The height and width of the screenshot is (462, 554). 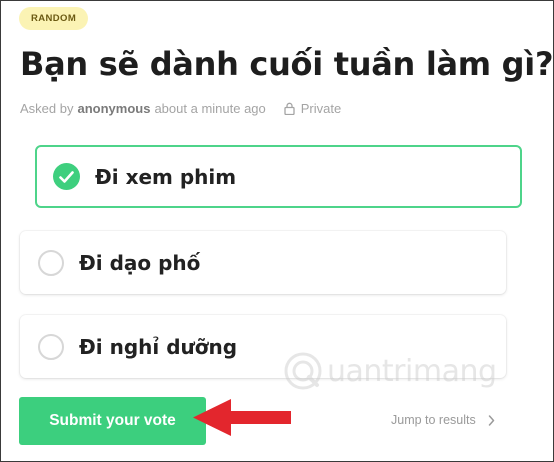 I want to click on jump-to-results-label: Jump to results, so click(x=433, y=420).